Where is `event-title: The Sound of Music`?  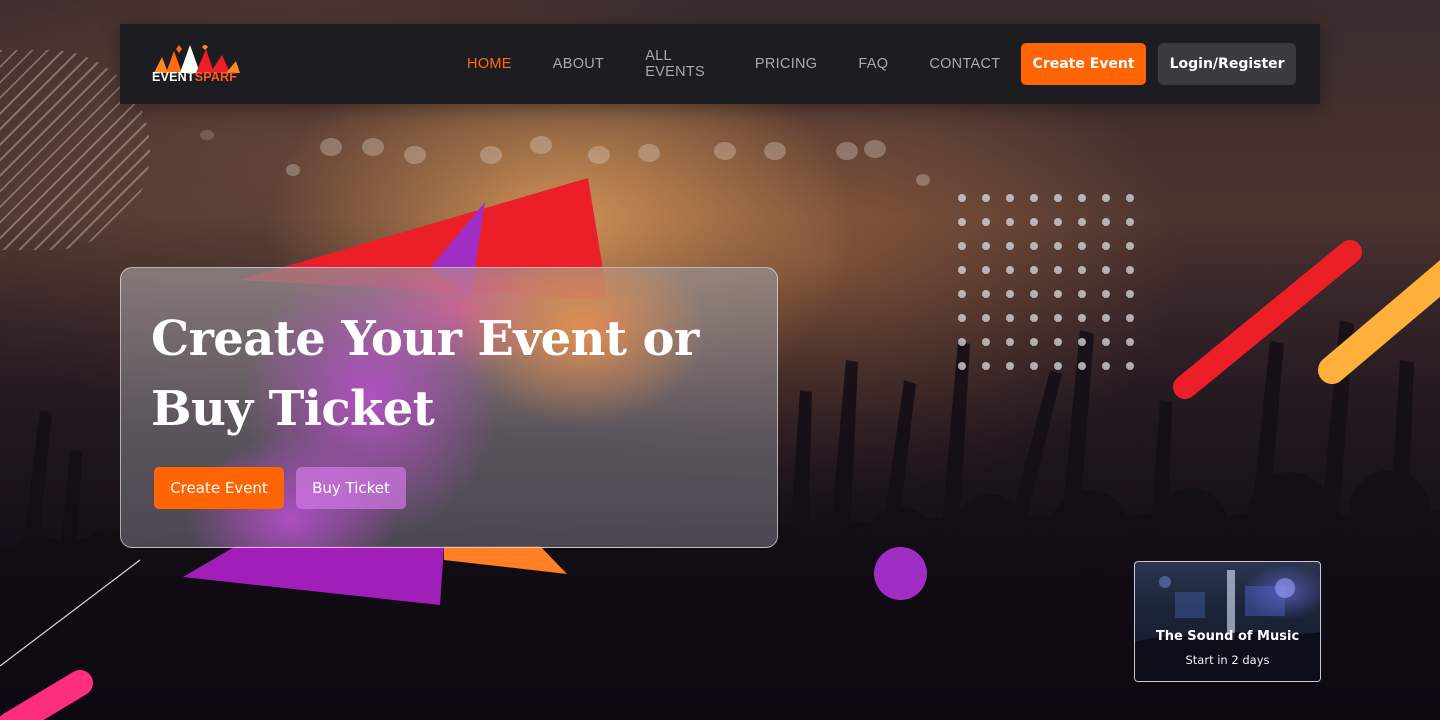 event-title: The Sound of Music is located at coordinates (1227, 636).